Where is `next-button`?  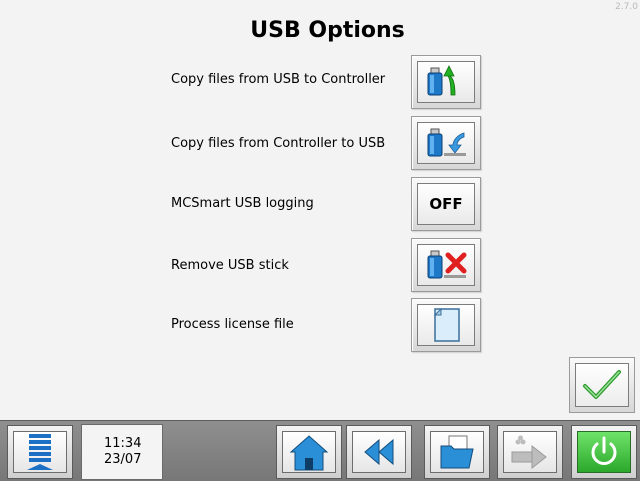
next-button is located at coordinates (530, 452).